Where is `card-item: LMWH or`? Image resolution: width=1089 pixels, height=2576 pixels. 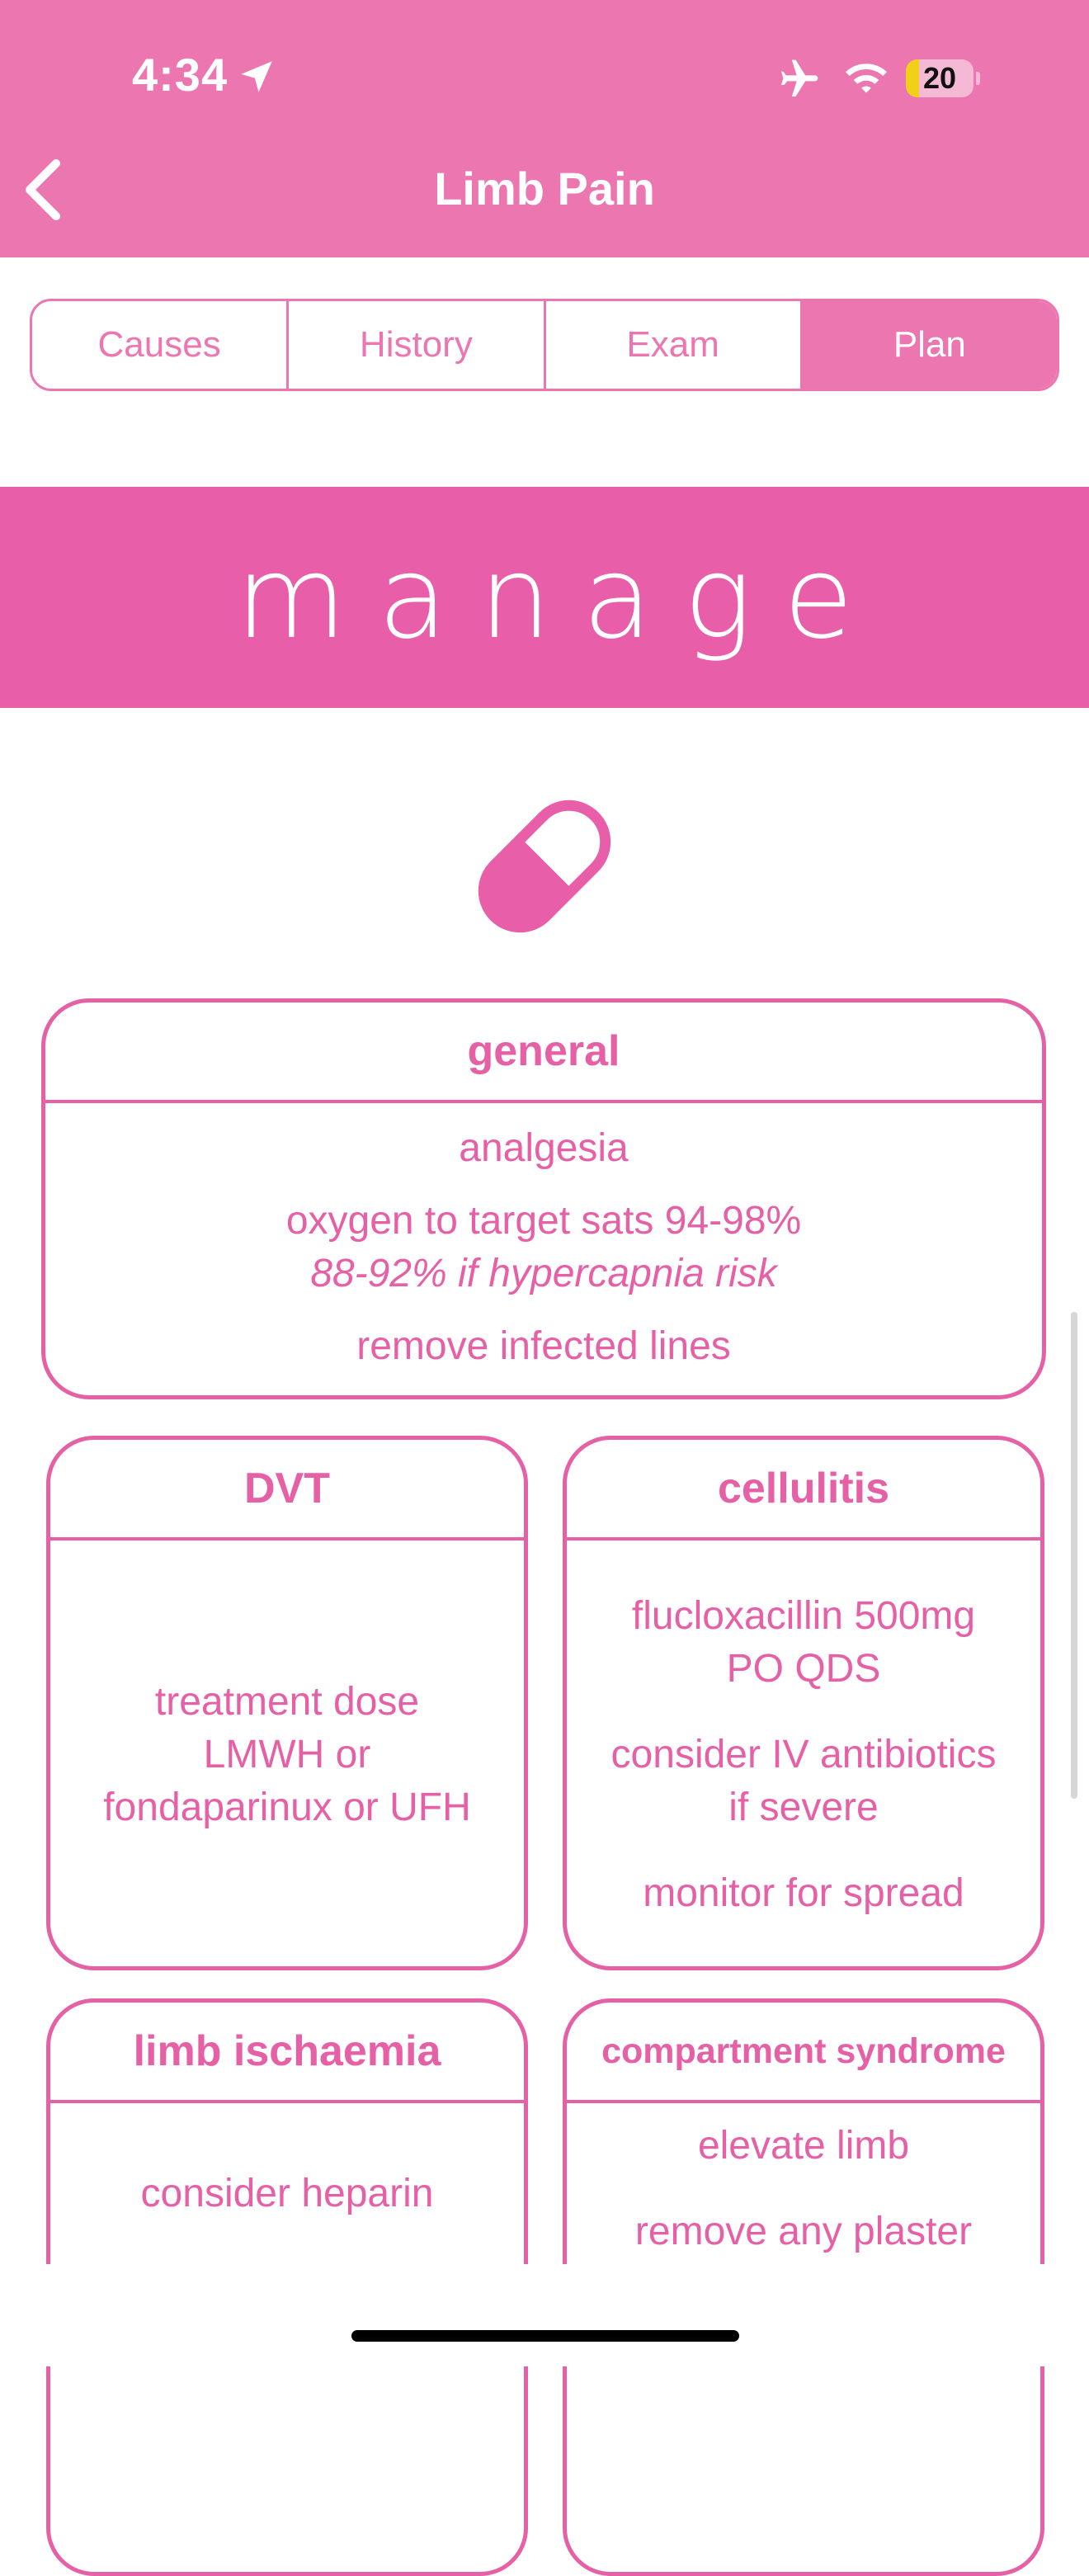
card-item: LMWH or is located at coordinates (287, 1754).